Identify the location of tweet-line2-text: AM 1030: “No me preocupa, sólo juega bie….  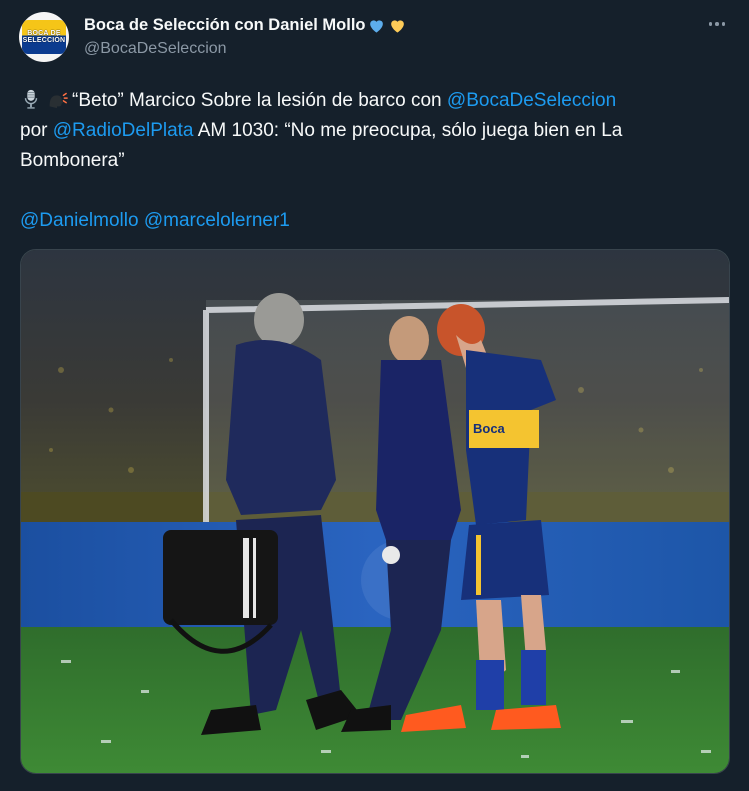
(408, 130).